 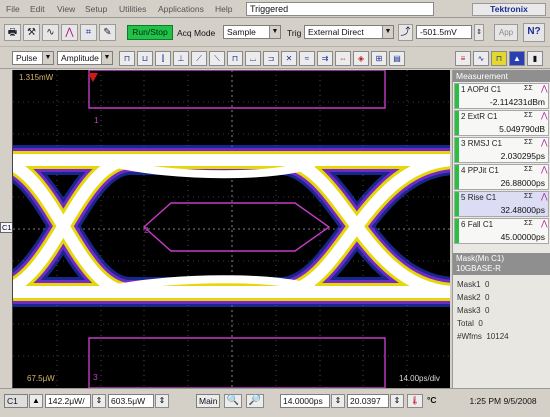 What do you see at coordinates (16, 401) in the screenshot?
I see `channel-select: C1` at bounding box center [16, 401].